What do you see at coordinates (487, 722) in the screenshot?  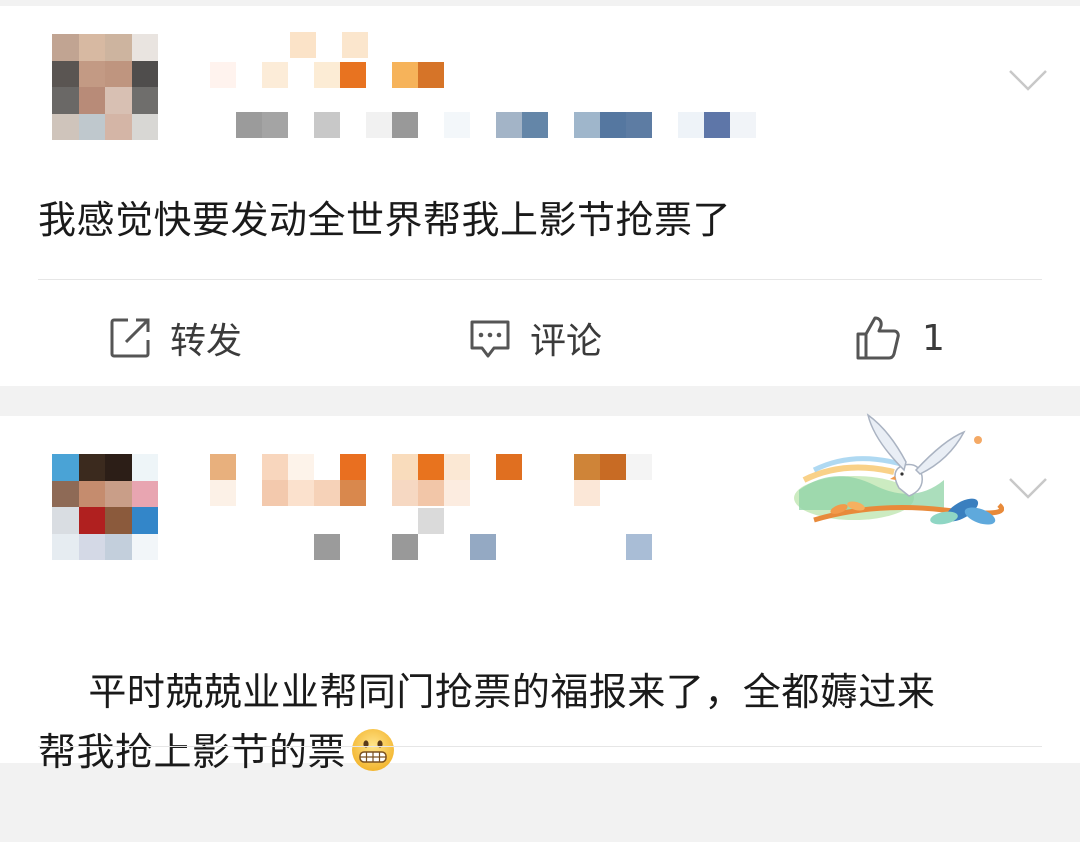 I see `post-text-content: 平时兢兢业业帮同门抢票的福报来了，全都薅过来 帮我抢上影节的票` at bounding box center [487, 722].